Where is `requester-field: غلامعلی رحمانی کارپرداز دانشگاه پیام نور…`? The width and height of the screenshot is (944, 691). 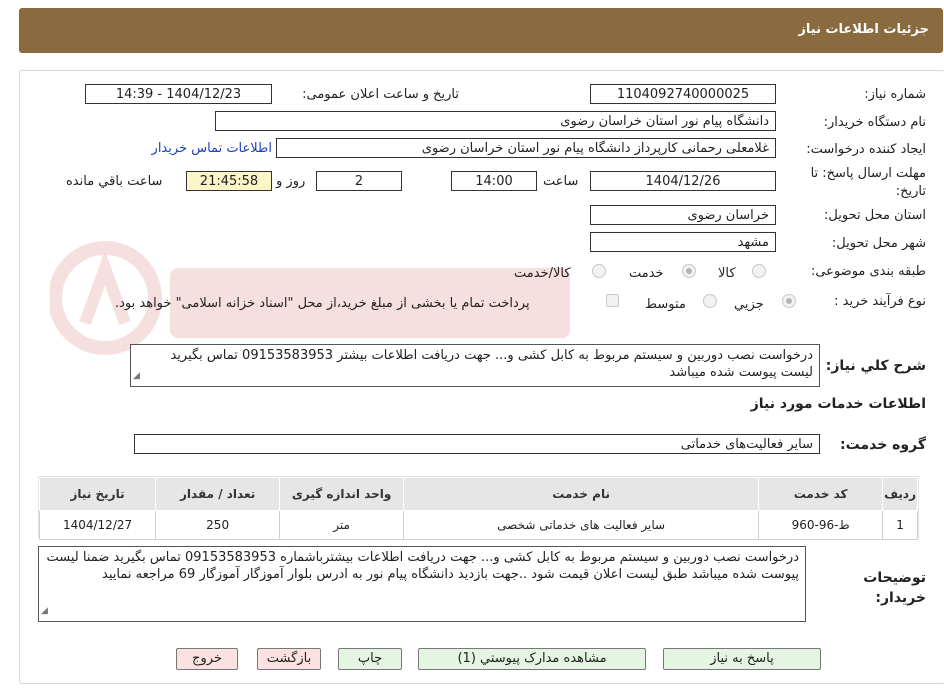
requester-field: غلامعلی رحمانی کارپرداز دانشگاه پیام نور… is located at coordinates (526, 148).